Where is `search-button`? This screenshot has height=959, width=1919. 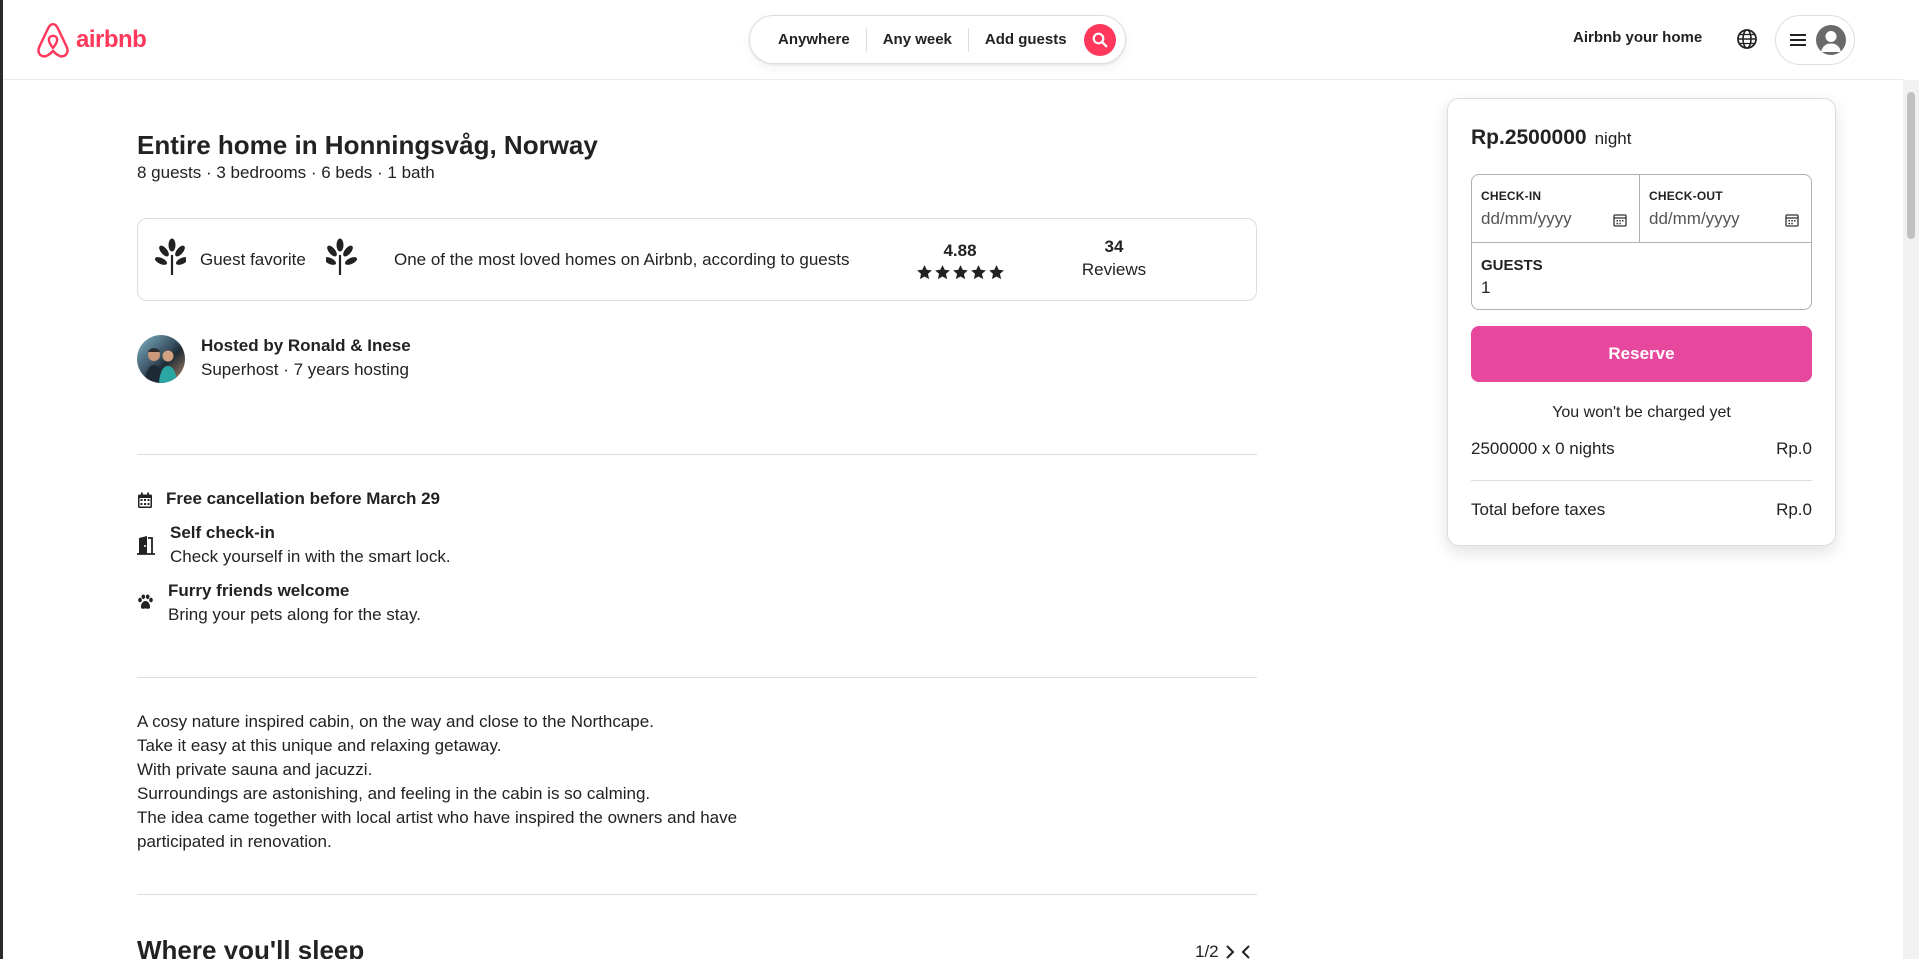
search-button is located at coordinates (1100, 40).